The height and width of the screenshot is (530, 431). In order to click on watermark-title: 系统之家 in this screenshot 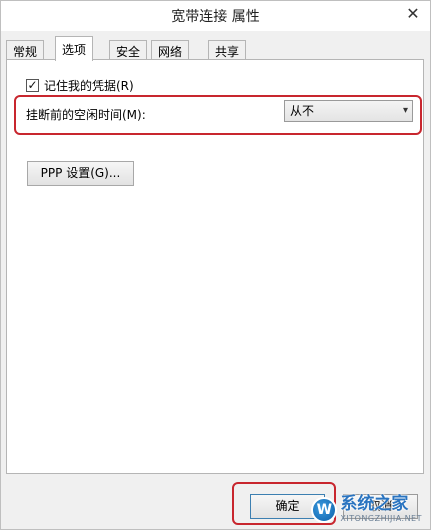, I will do `click(374, 504)`.